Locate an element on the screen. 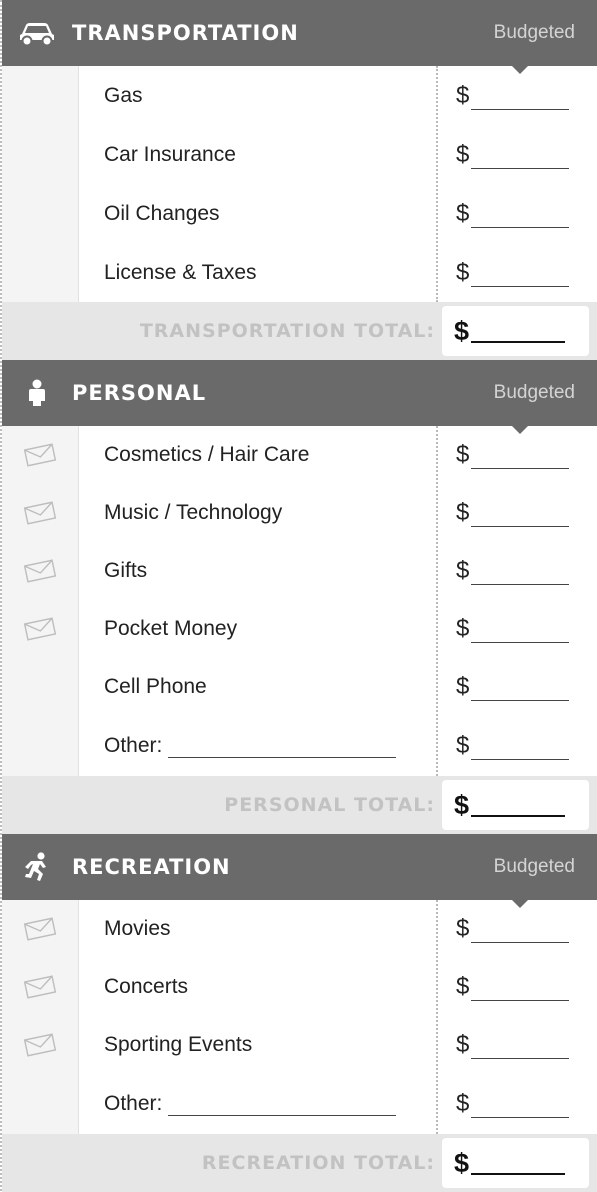 The width and height of the screenshot is (597, 1192). car-icon is located at coordinates (37, 33).